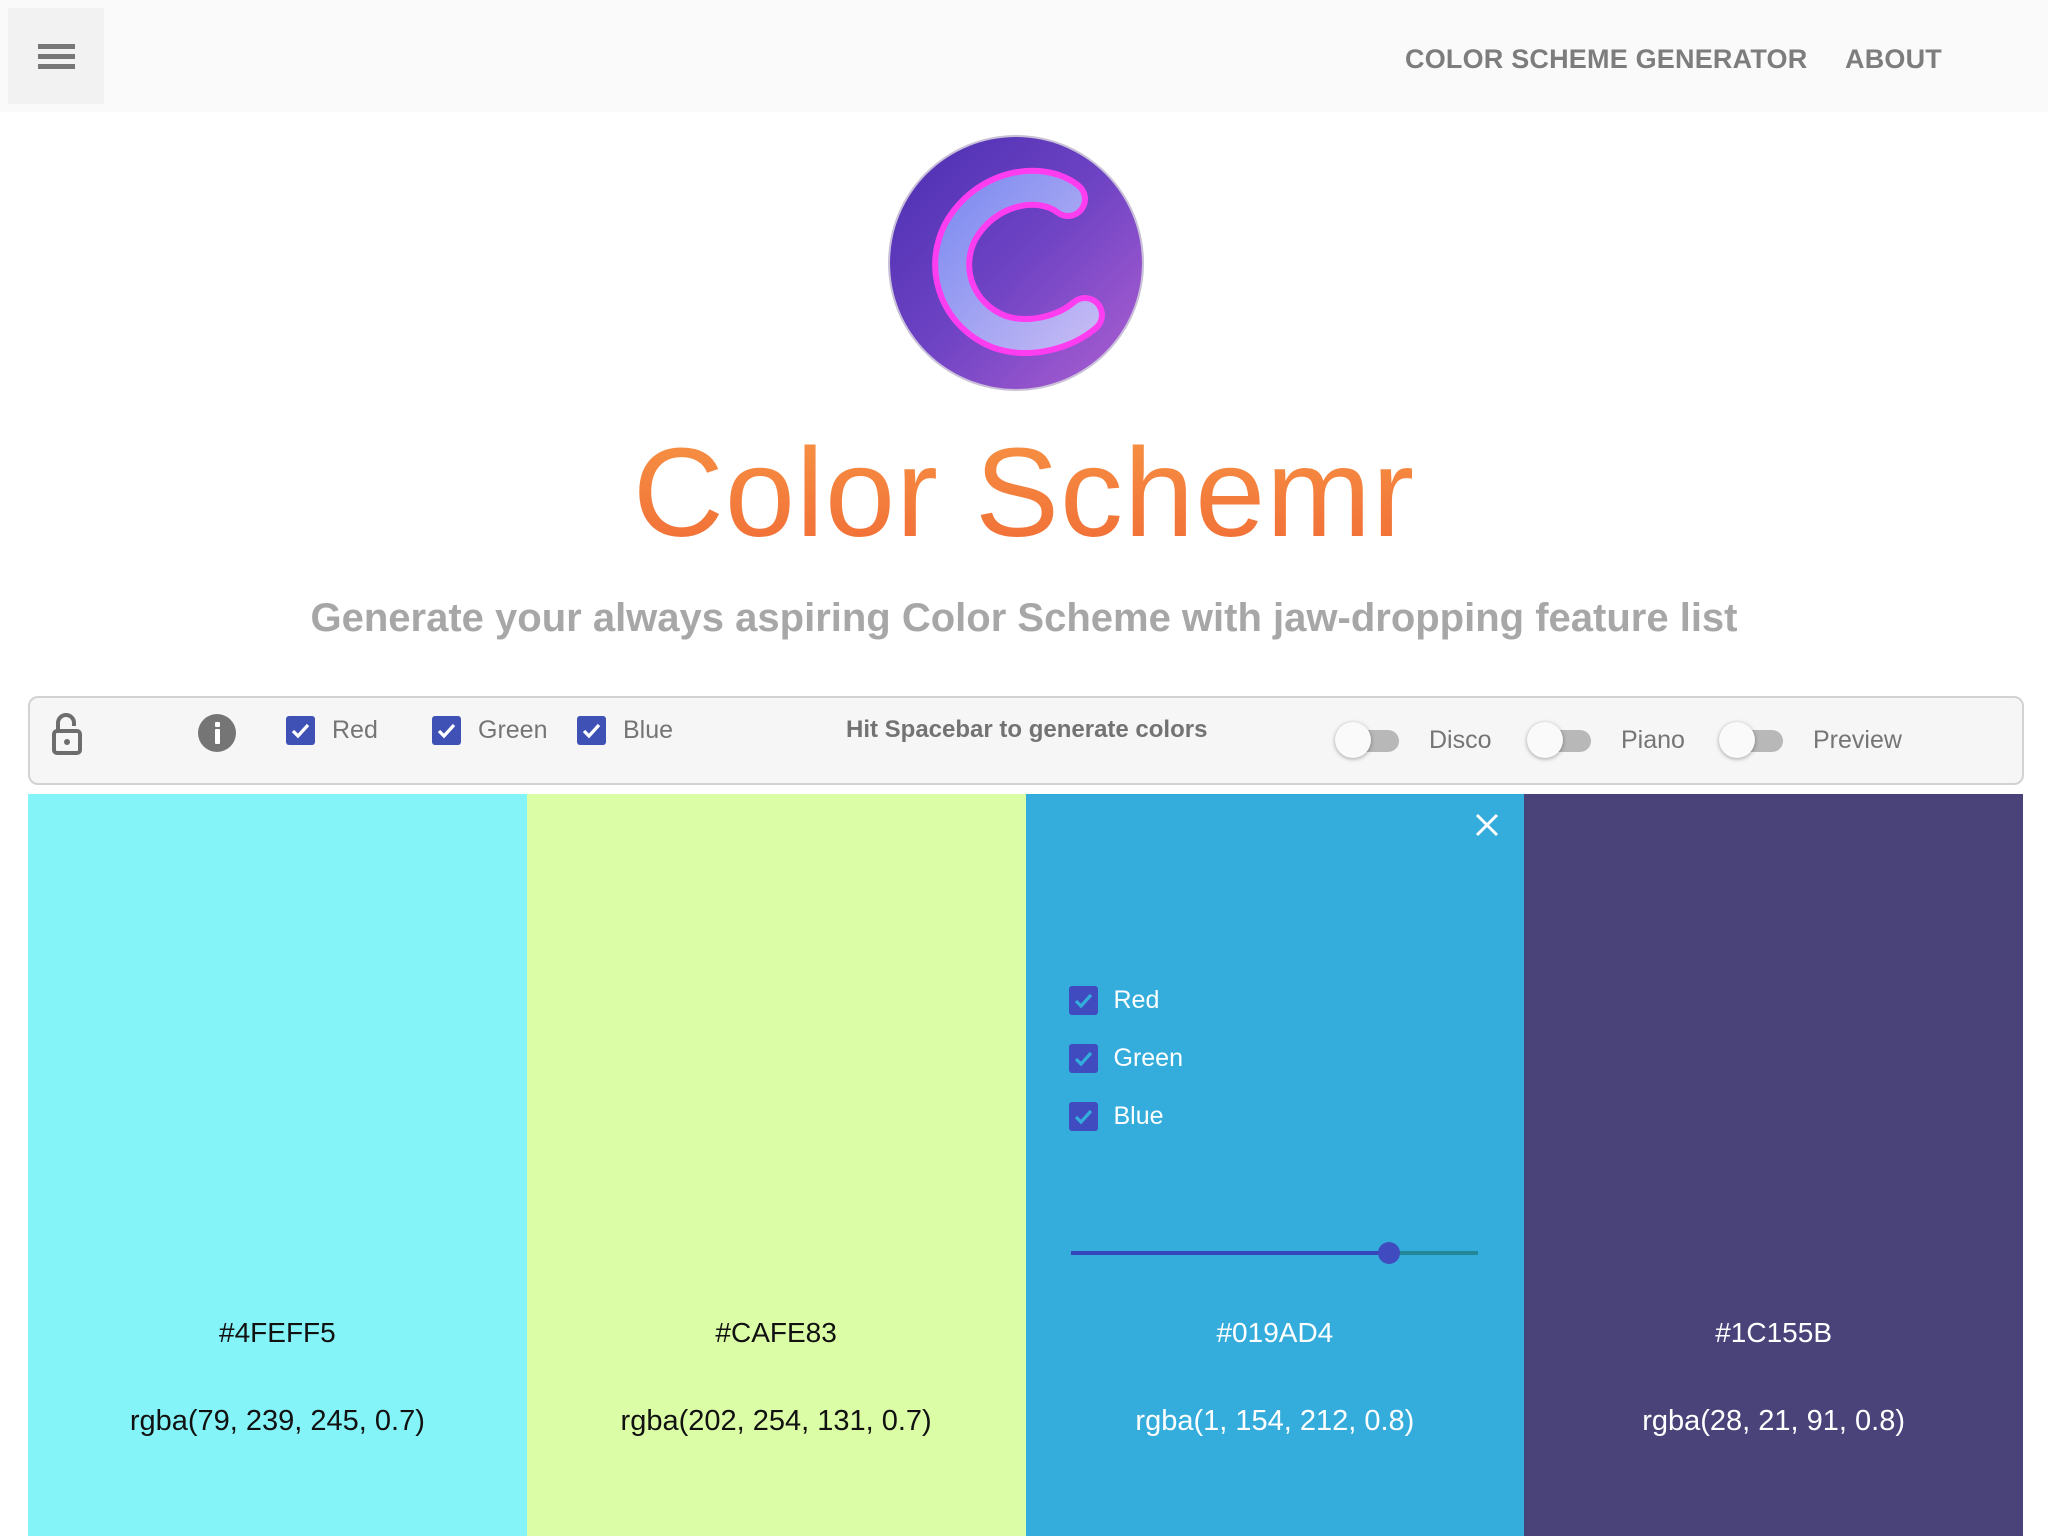 This screenshot has width=2048, height=1536. What do you see at coordinates (1229, 1253) in the screenshot?
I see `slider-track-active` at bounding box center [1229, 1253].